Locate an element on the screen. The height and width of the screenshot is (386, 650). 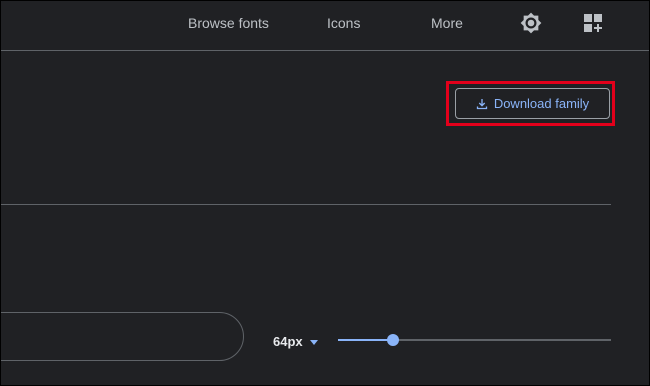
section-divider is located at coordinates (306, 204).